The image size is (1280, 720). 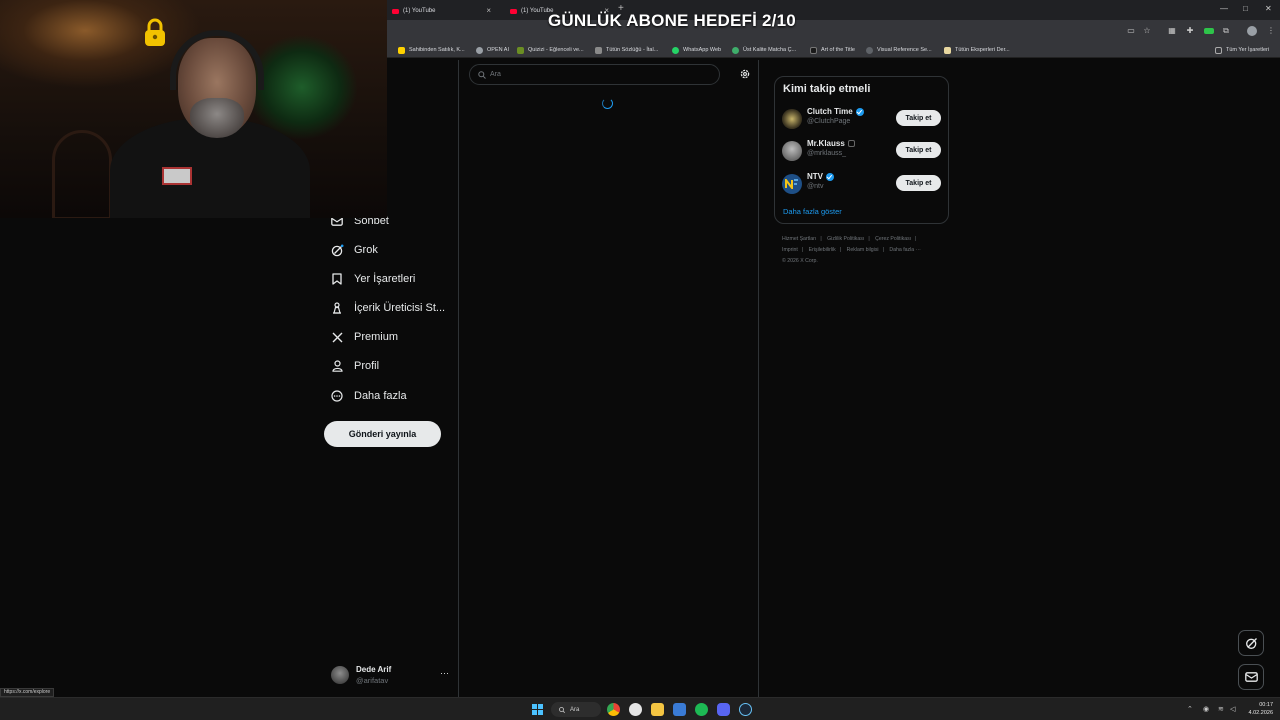 I want to click on nav-item-more: Daha fazla, so click(x=368, y=396).